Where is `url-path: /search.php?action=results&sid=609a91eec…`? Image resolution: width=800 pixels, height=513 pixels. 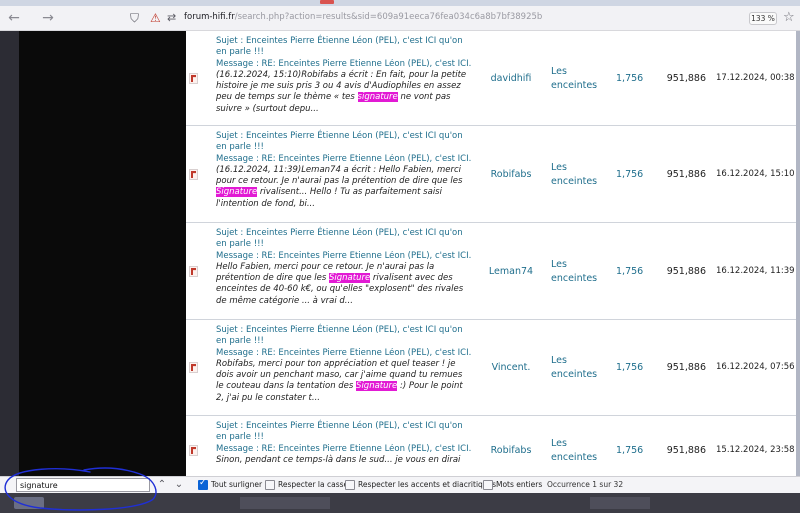 url-path: /search.php?action=results&sid=609a91eec… is located at coordinates (388, 17).